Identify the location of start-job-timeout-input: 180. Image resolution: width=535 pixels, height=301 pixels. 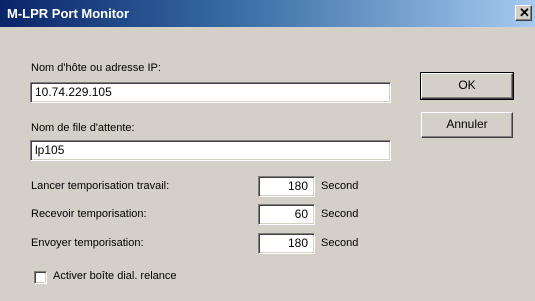
(286, 186).